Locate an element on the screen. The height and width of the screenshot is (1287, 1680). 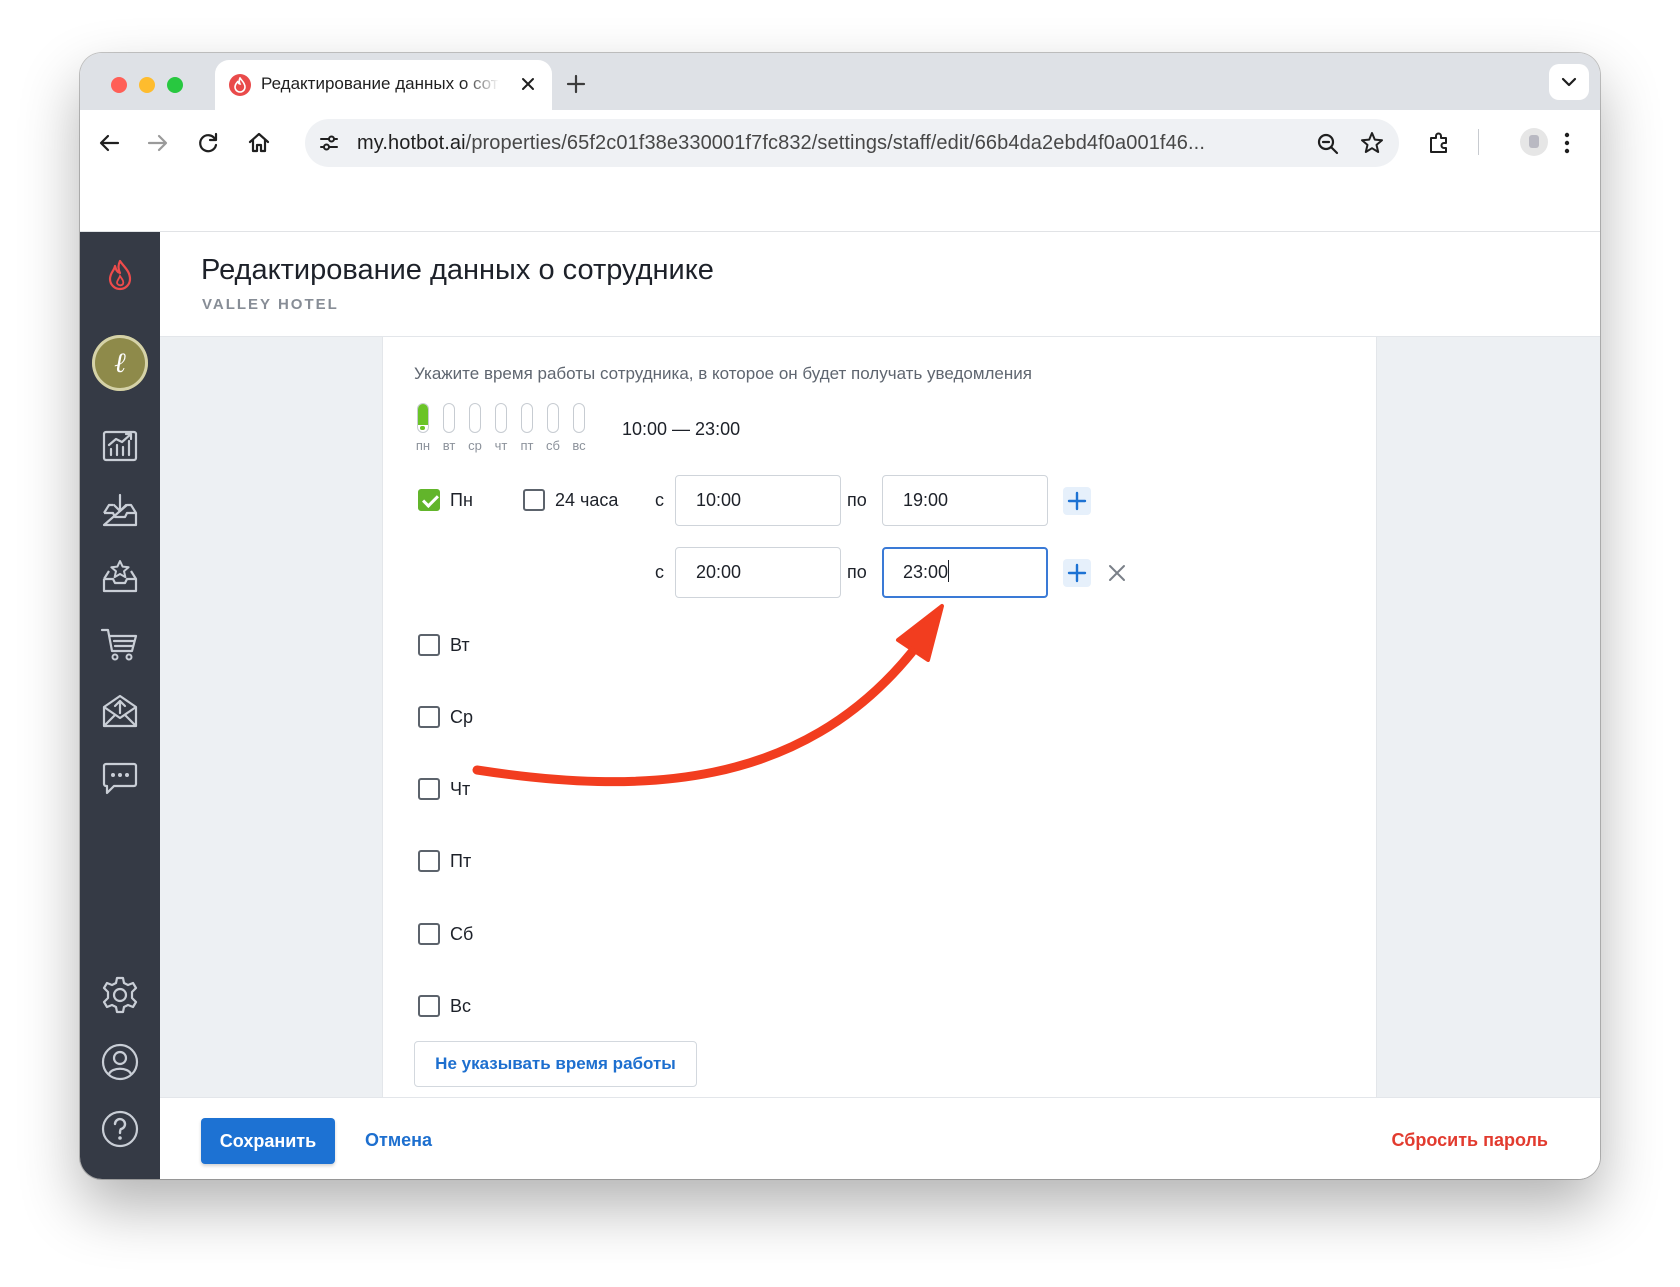
interval-2-from-input: 20:00 is located at coordinates (758, 572).